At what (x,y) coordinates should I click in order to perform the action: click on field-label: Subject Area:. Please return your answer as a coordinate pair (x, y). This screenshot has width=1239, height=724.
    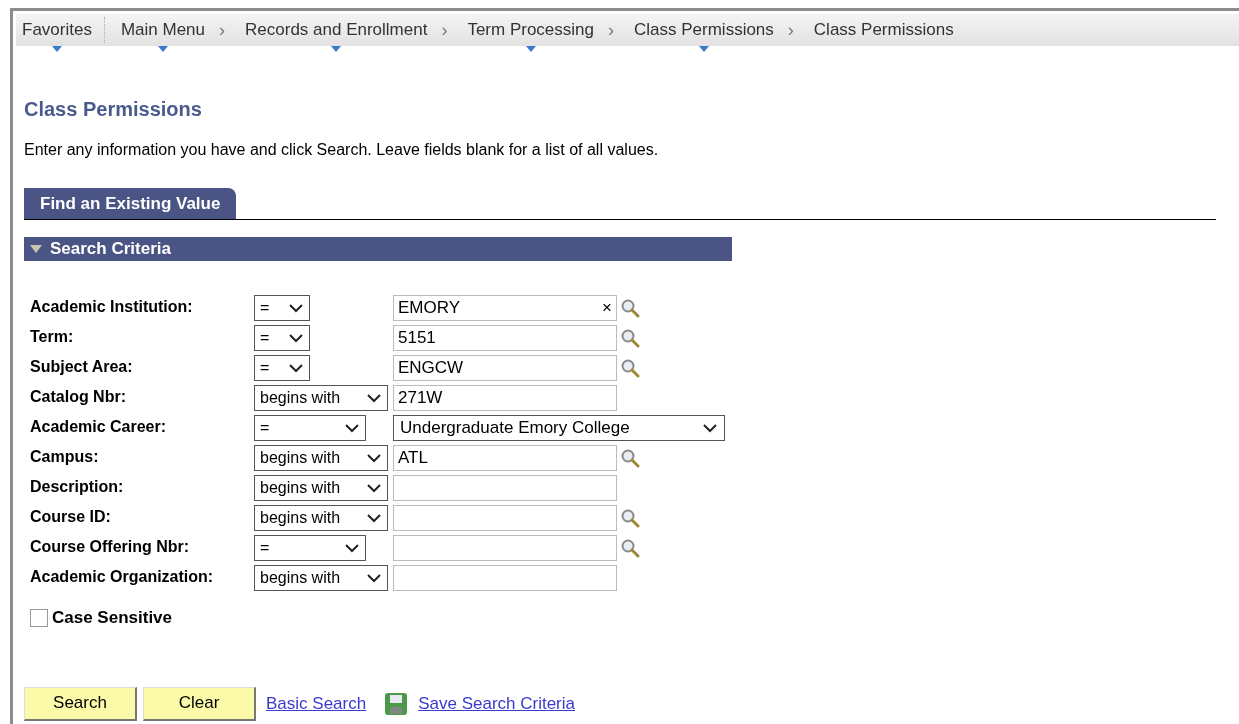
    Looking at the image, I should click on (82, 367).